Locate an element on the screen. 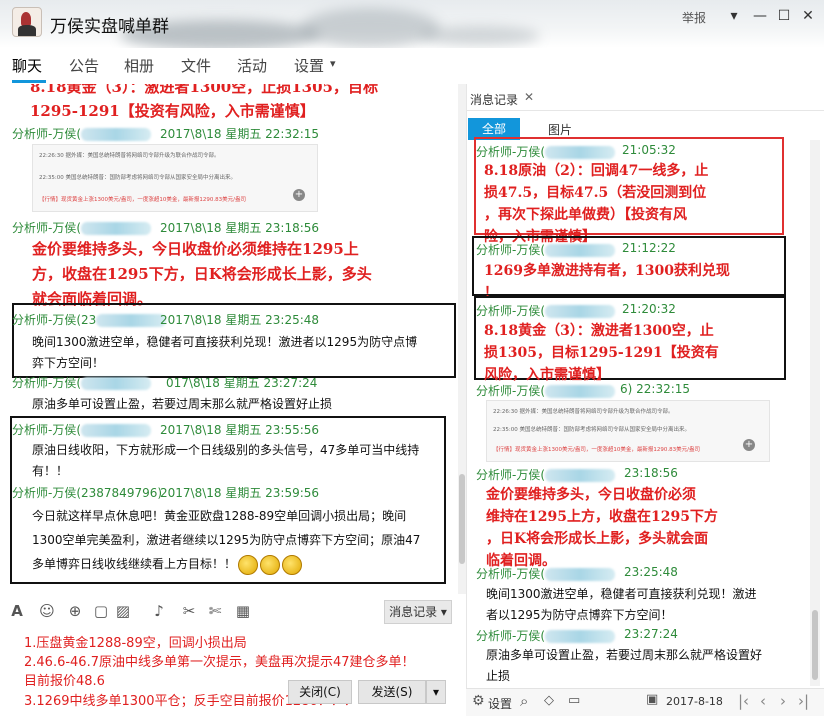 The height and width of the screenshot is (716, 824). bookmark-icon: ◇ is located at coordinates (549, 700).